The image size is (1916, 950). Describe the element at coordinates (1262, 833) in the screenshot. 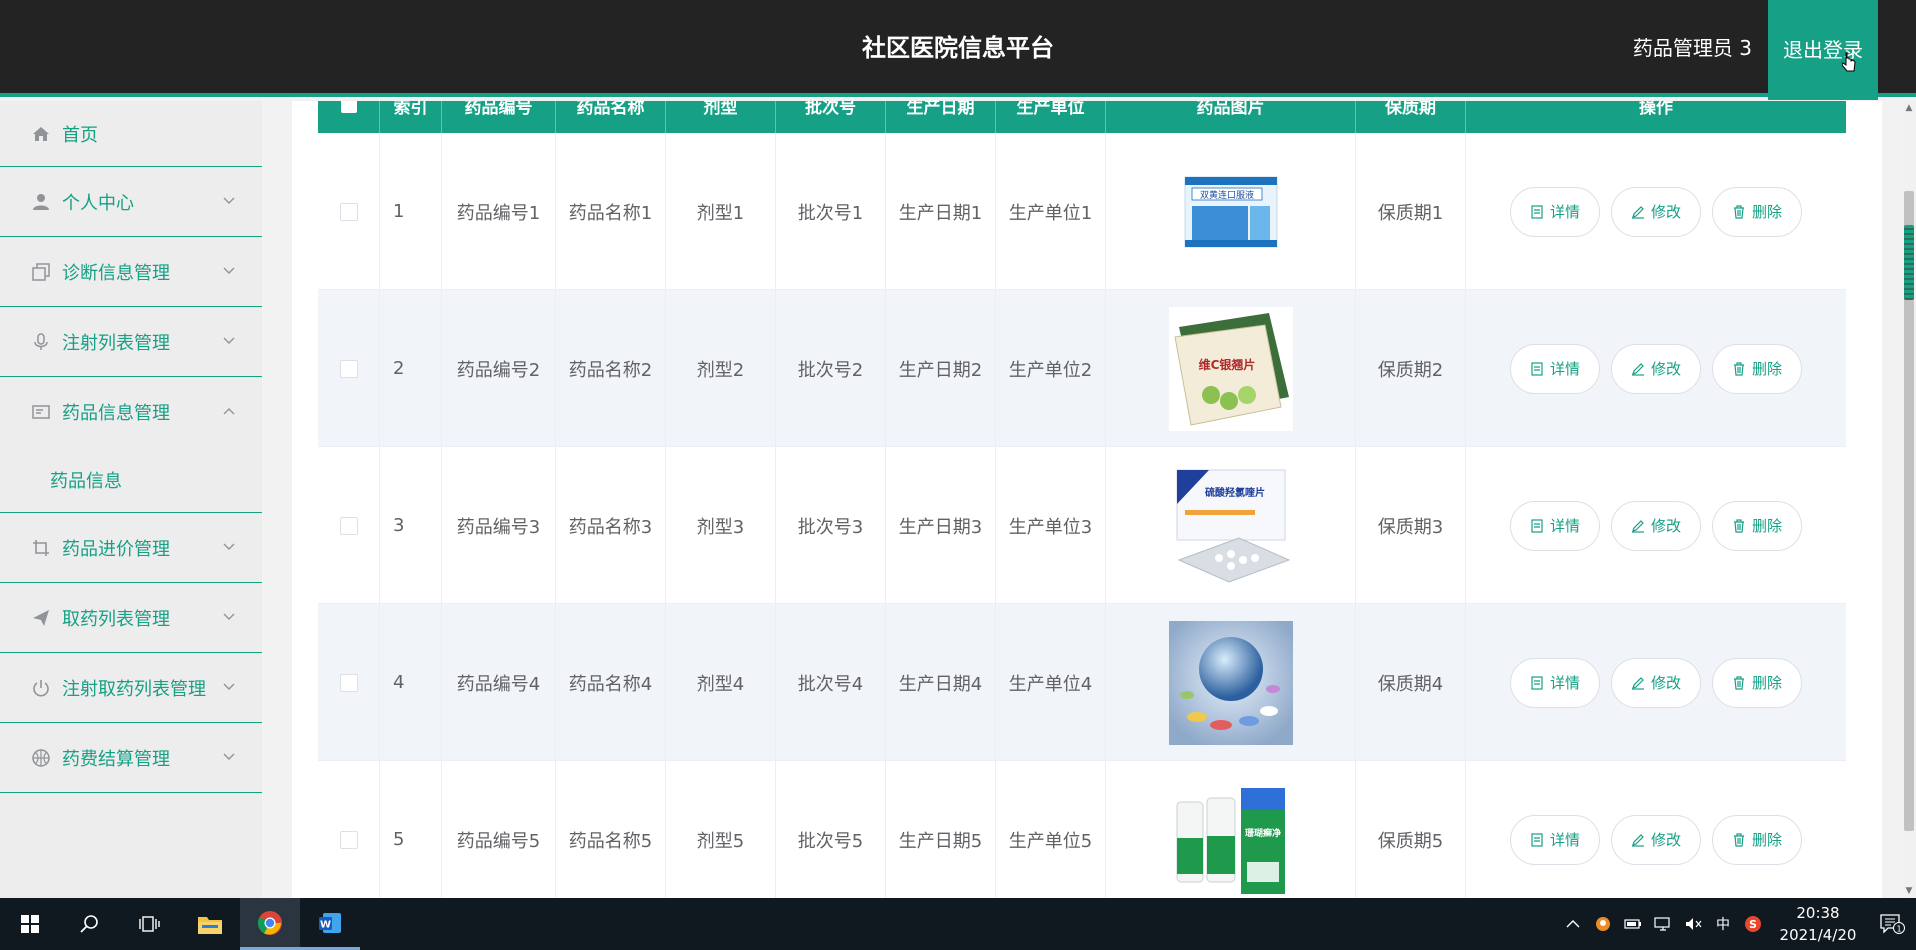

I see `image-label: 珊瑚癣净` at that location.